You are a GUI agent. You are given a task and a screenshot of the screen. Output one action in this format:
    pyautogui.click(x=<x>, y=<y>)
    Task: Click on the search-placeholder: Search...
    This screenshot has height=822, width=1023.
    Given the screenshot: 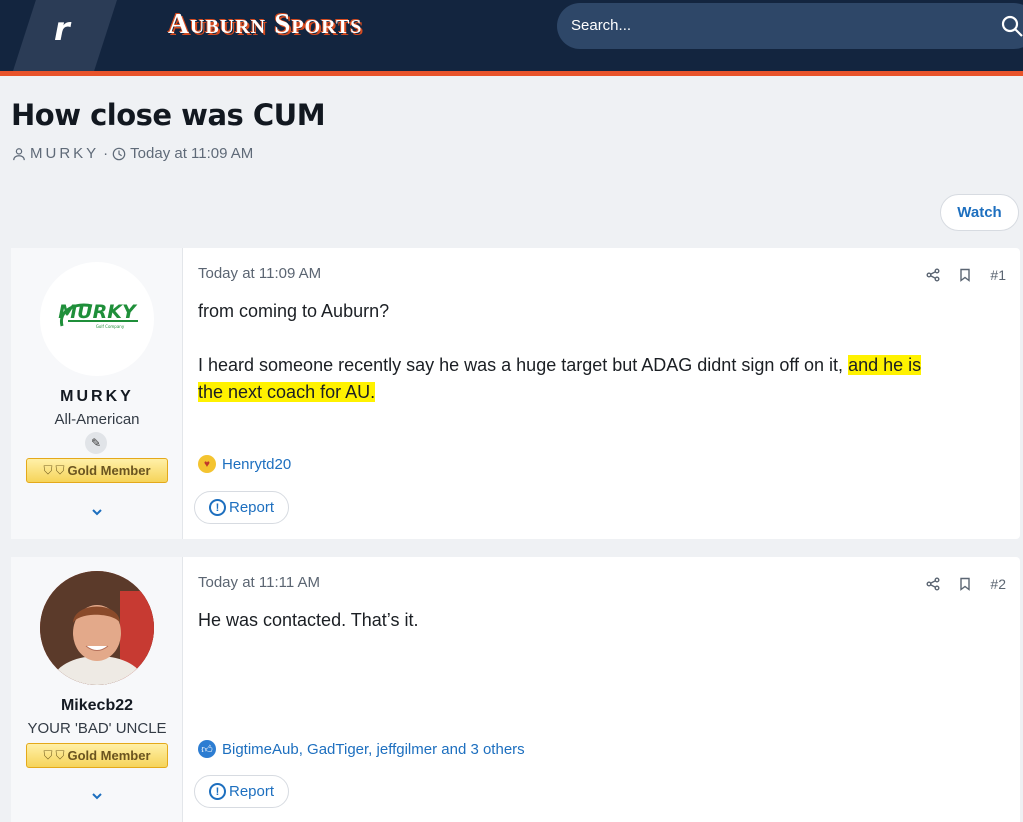 What is the action you would take?
    pyautogui.click(x=601, y=25)
    